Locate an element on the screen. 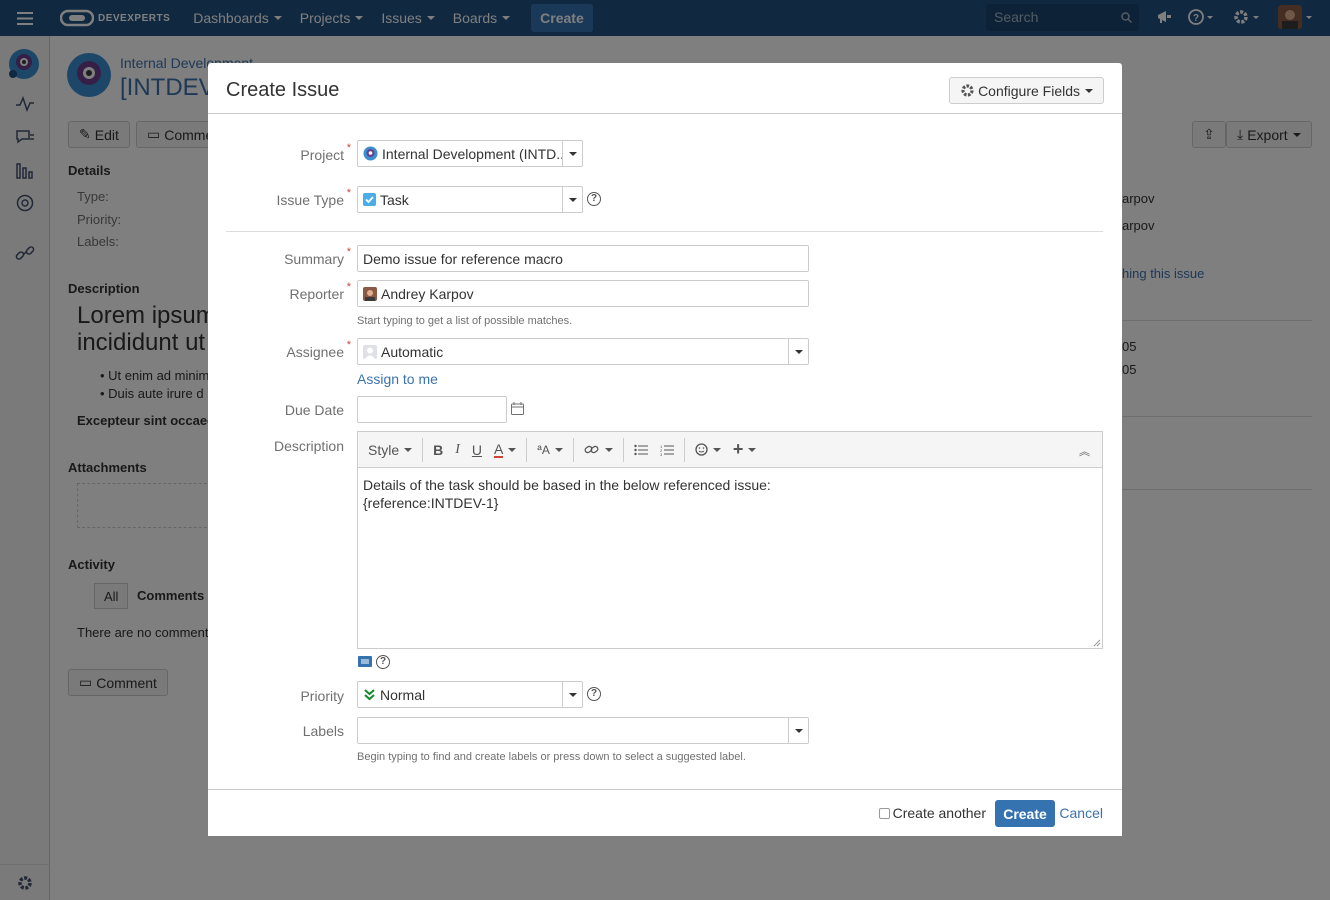 The image size is (1330, 900). due-date-label: Due Date is located at coordinates (314, 410).